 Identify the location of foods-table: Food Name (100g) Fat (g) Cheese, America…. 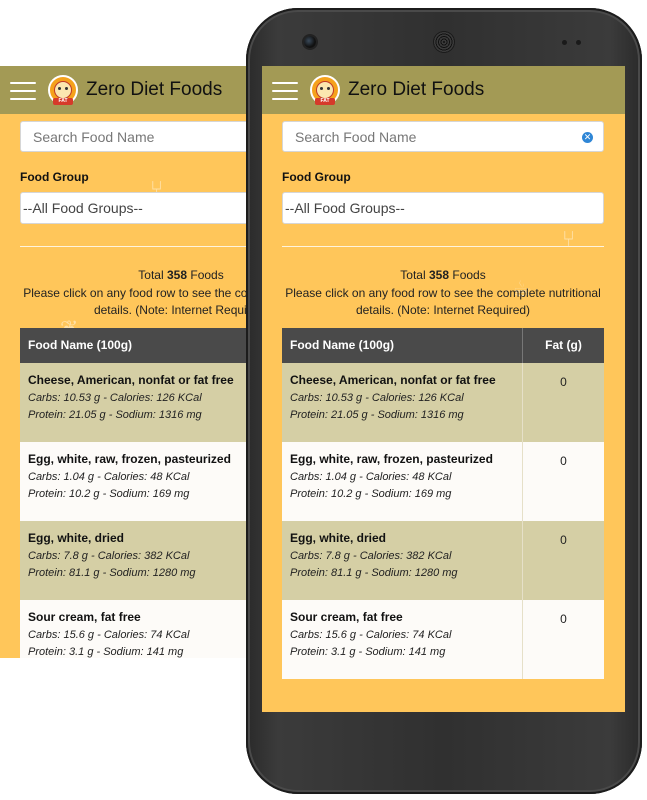
(133, 493).